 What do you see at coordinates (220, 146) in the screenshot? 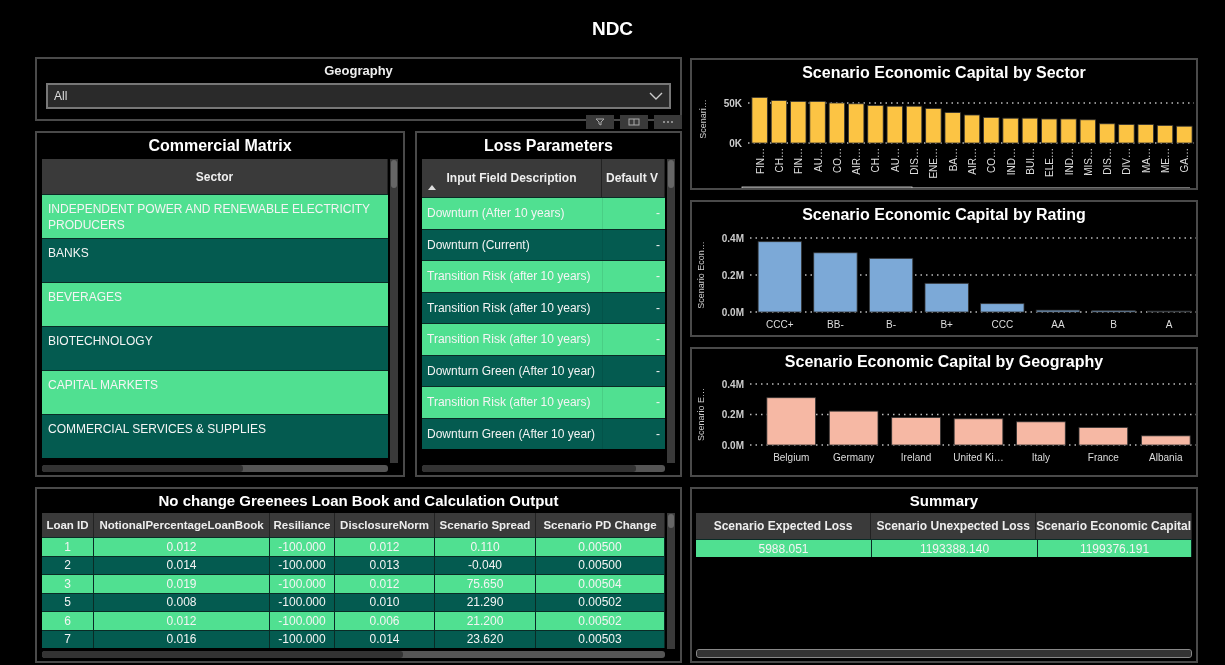
I see `visual-title: Commercial Matrix` at bounding box center [220, 146].